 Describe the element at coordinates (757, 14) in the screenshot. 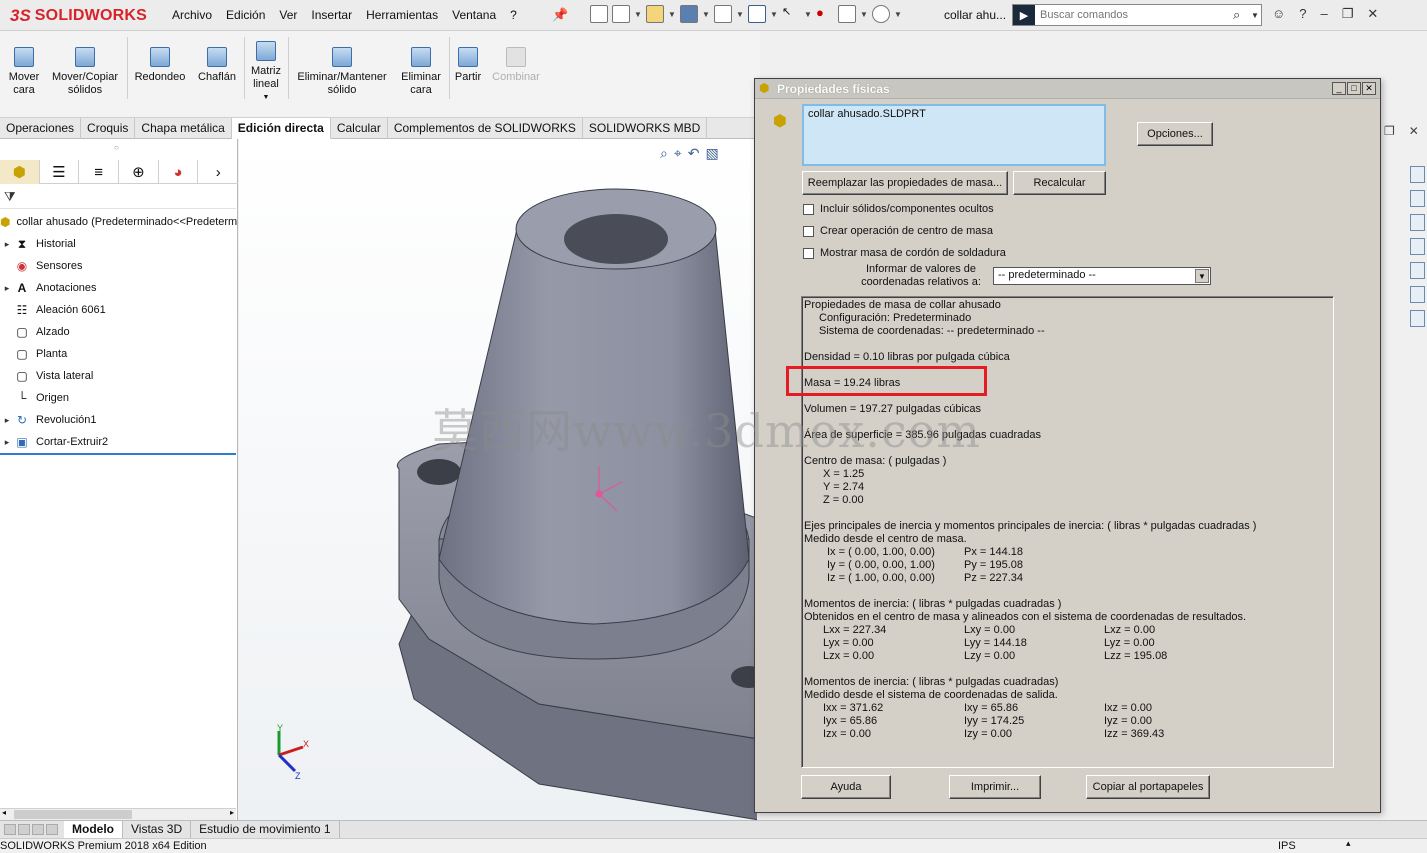

I see `undo-icon` at that location.